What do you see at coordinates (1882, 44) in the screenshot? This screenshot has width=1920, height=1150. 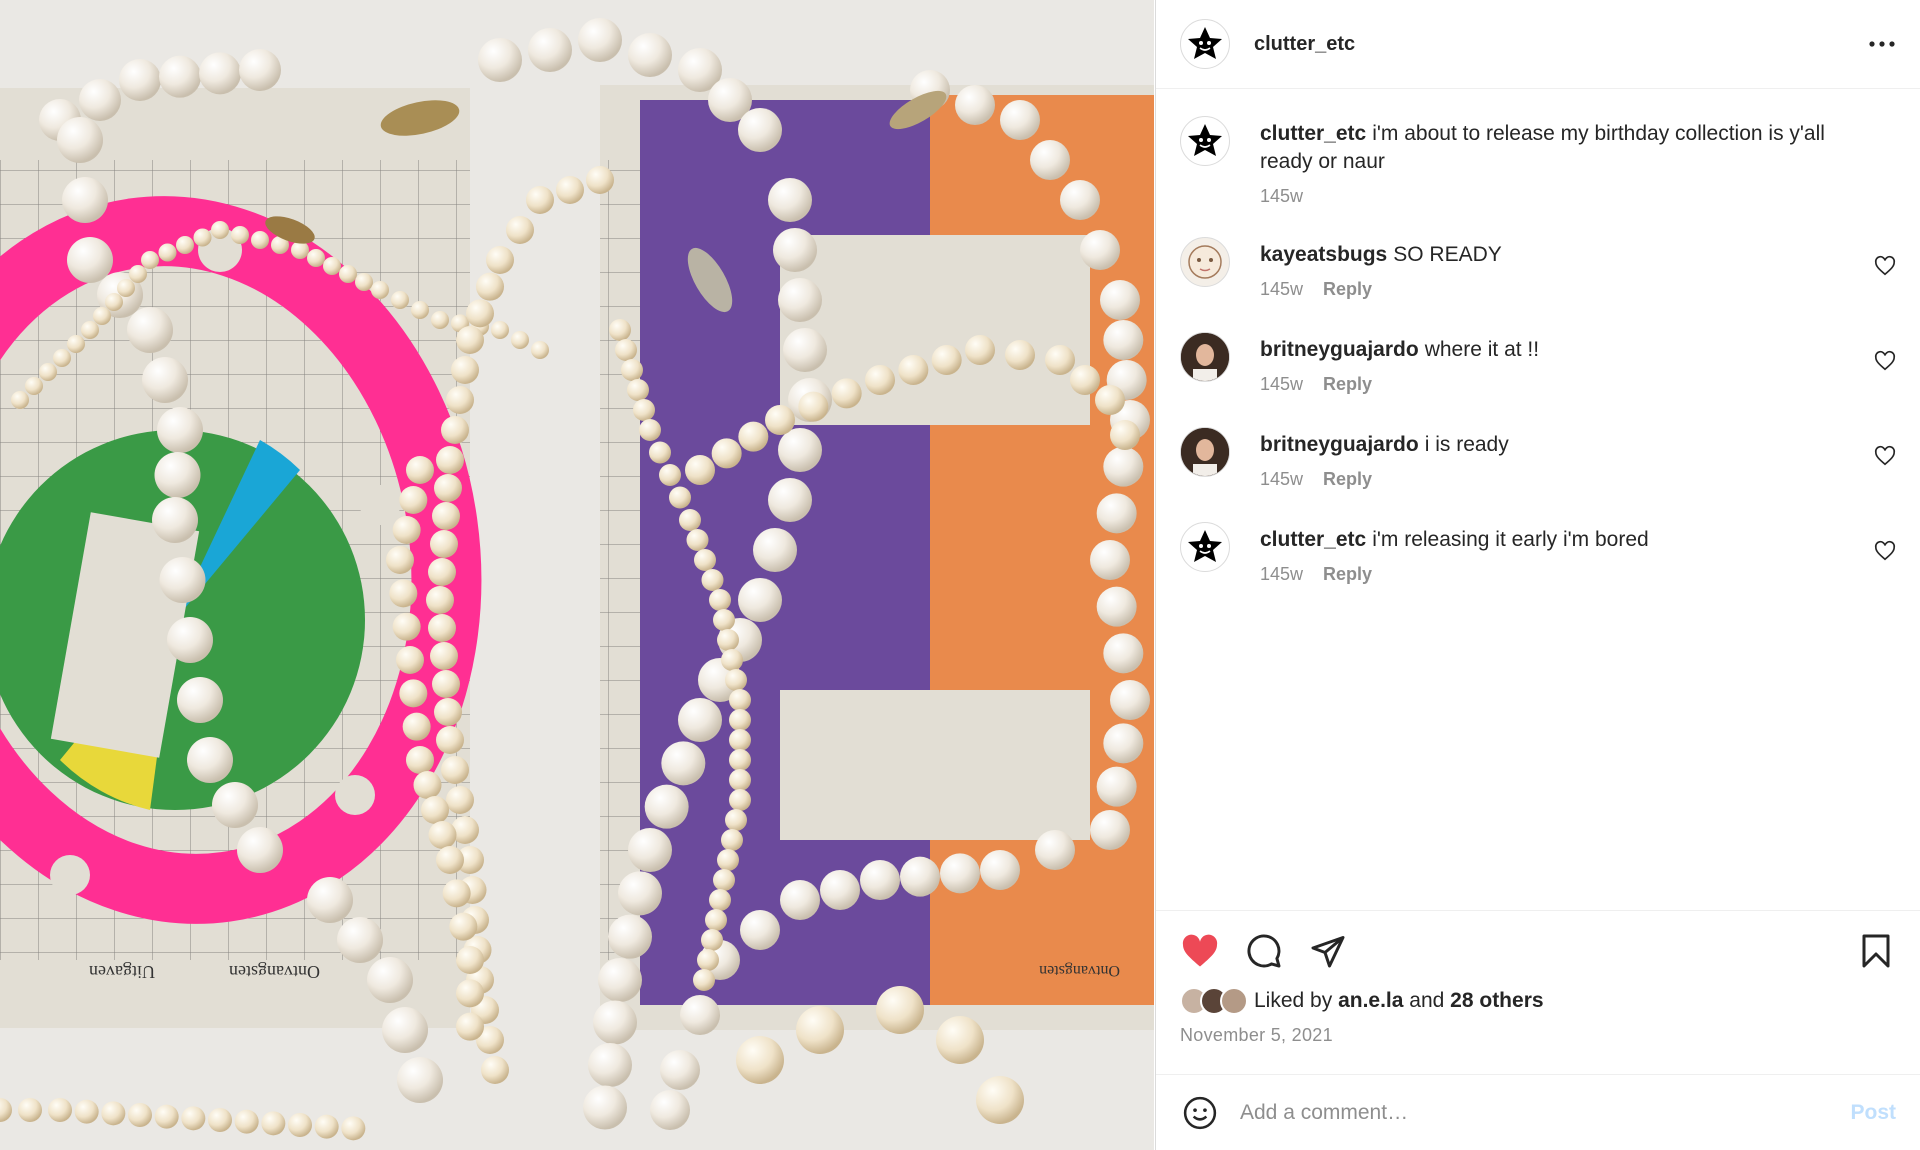 I see `more-options-button` at bounding box center [1882, 44].